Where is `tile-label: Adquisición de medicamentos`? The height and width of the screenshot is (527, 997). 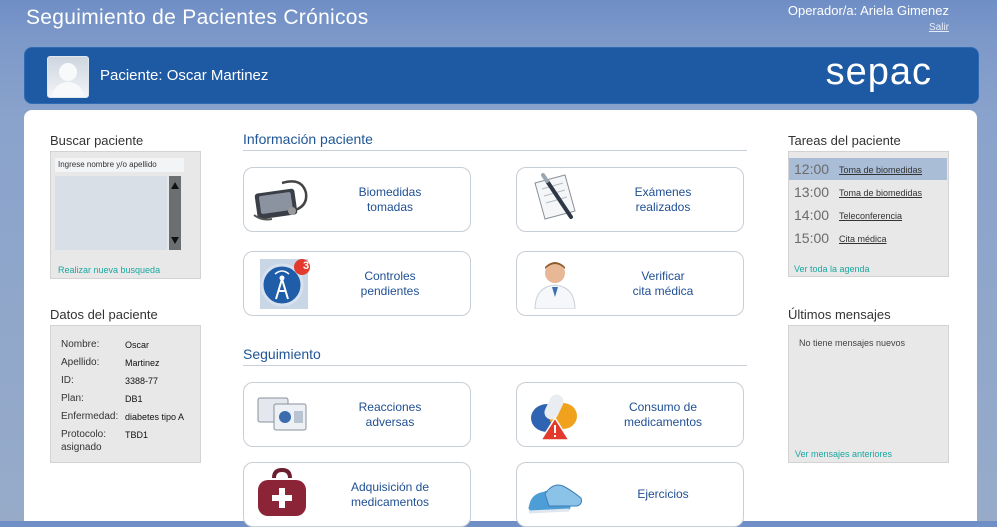
tile-label: Adquisición de medicamentos is located at coordinates (390, 494).